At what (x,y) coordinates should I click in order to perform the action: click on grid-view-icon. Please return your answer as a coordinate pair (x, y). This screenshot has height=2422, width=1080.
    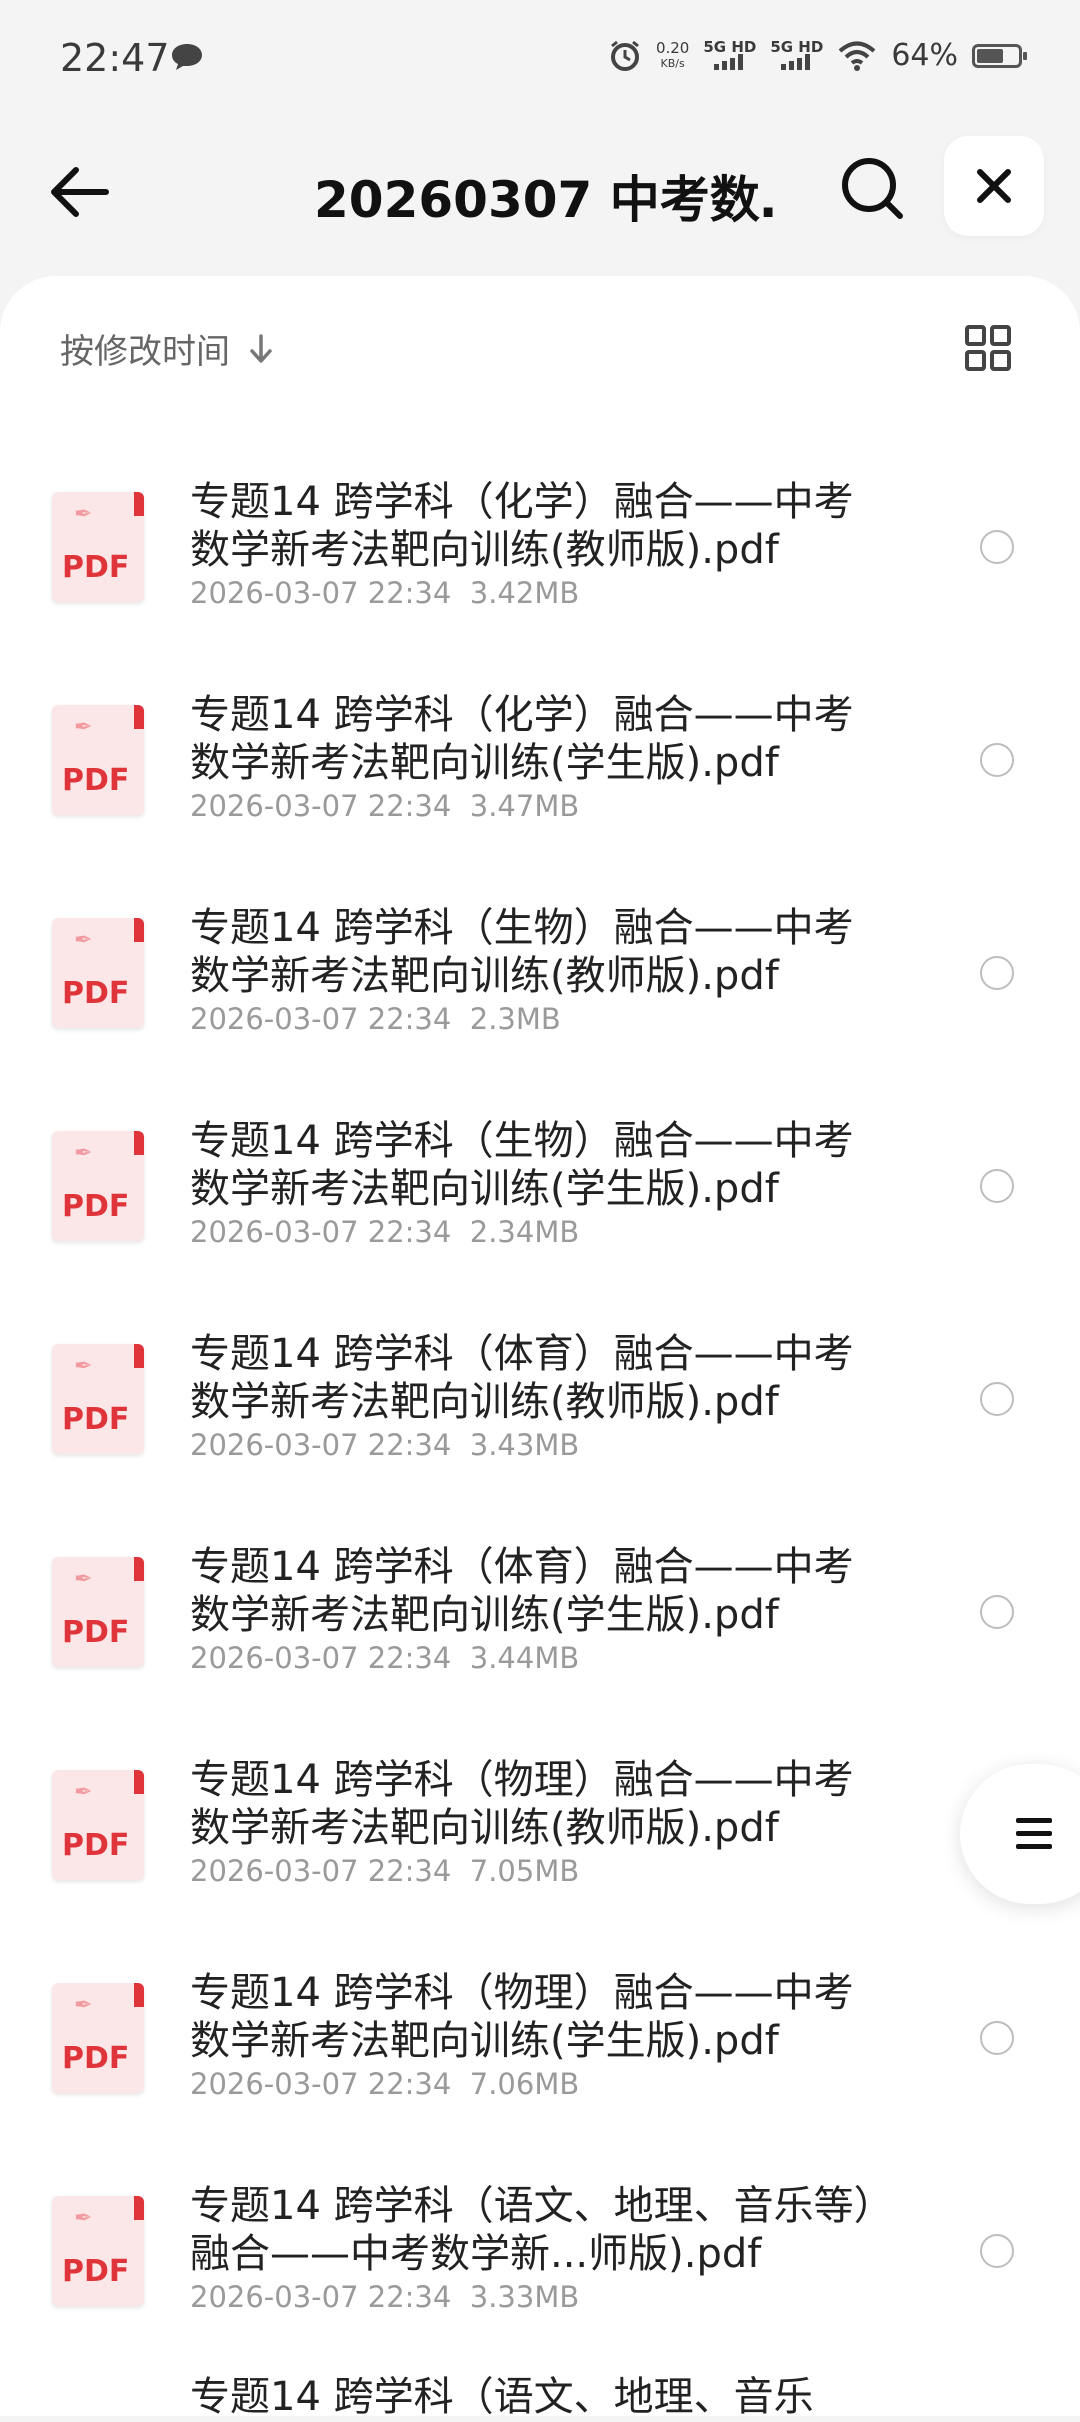
    Looking at the image, I should click on (988, 348).